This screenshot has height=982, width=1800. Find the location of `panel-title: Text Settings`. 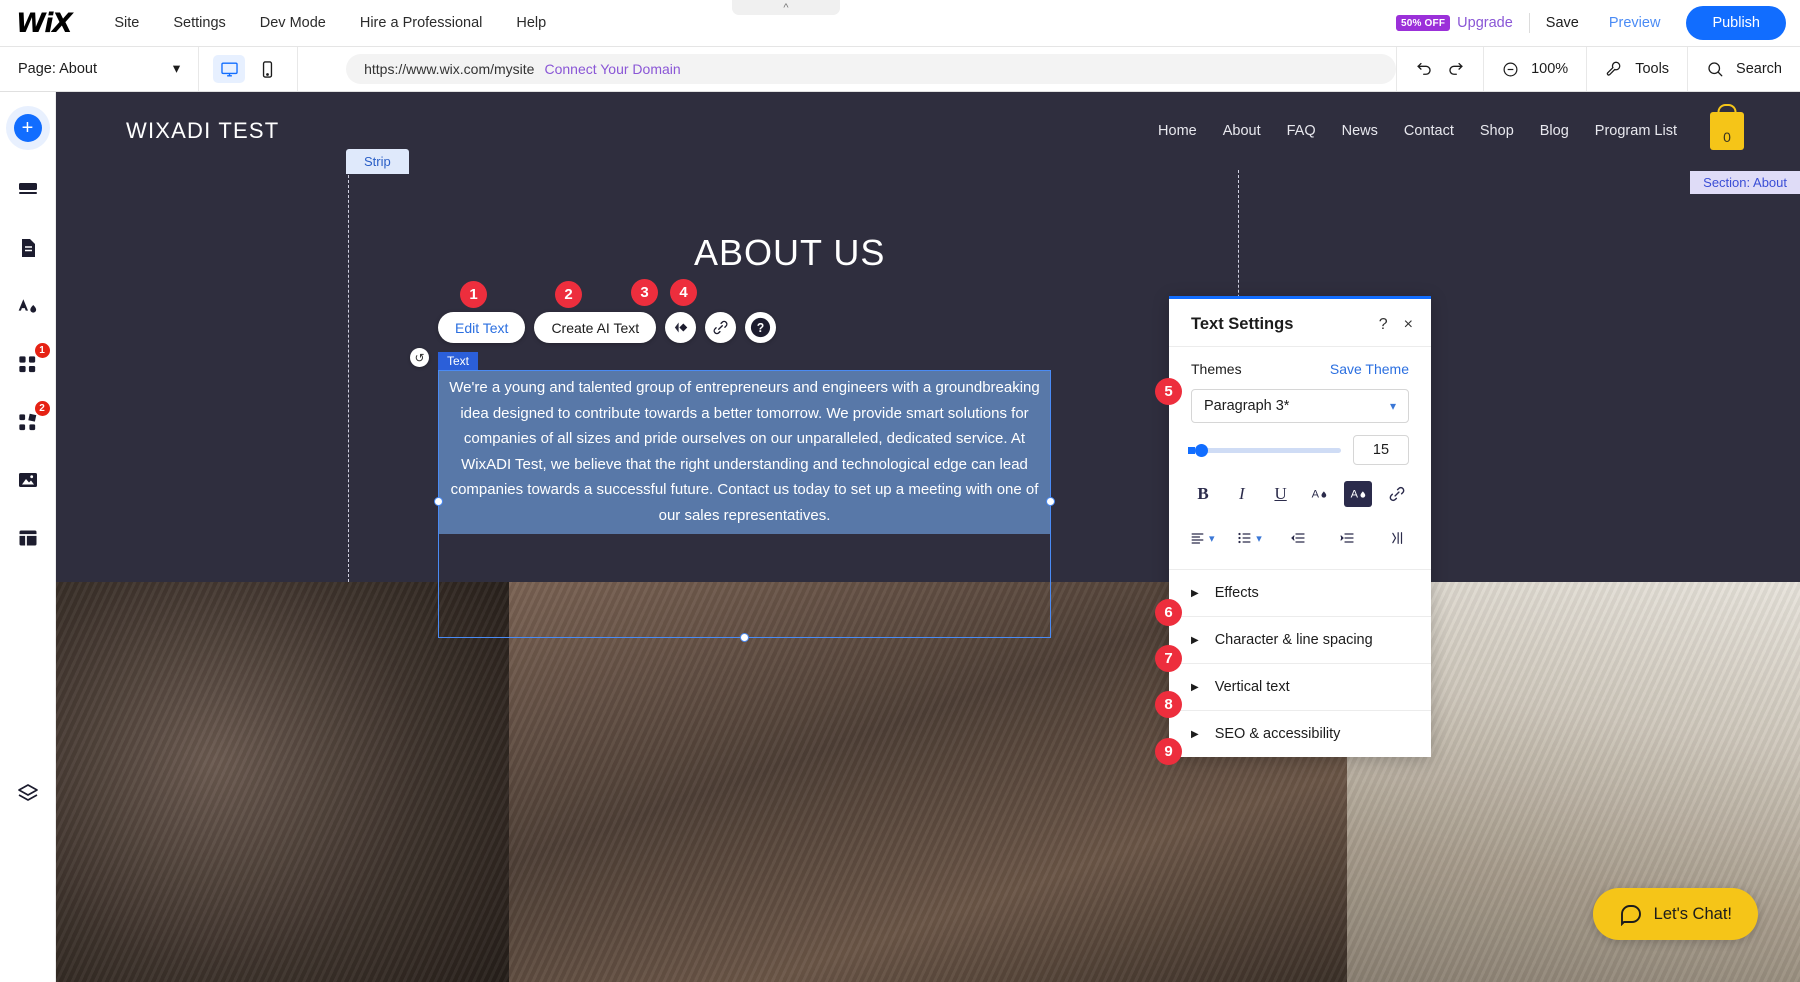

panel-title: Text Settings is located at coordinates (1242, 324).